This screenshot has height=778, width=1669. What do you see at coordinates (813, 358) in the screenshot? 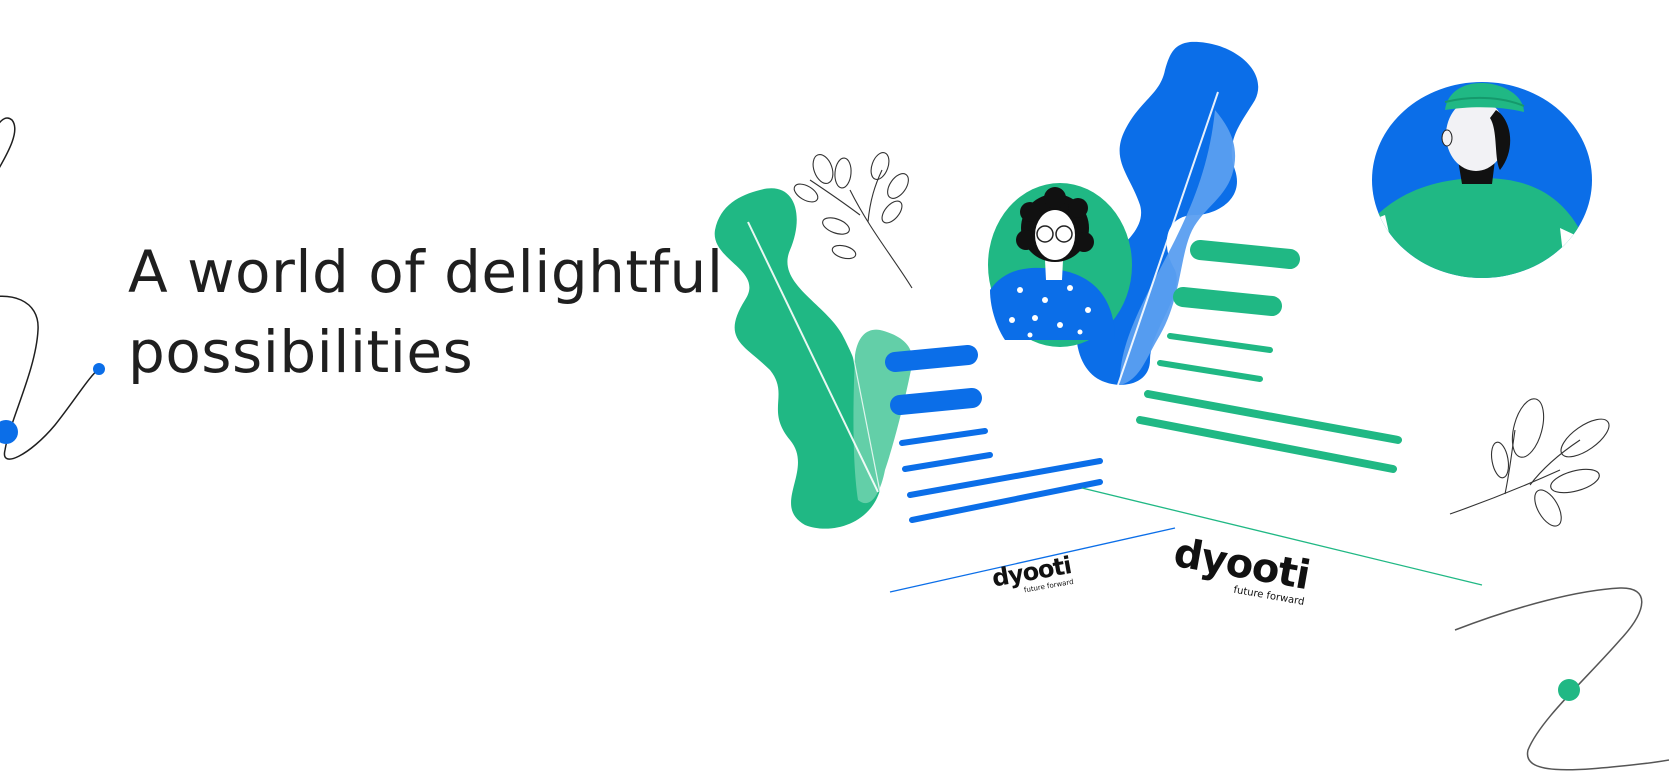
I see `green-leaf-shape` at bounding box center [813, 358].